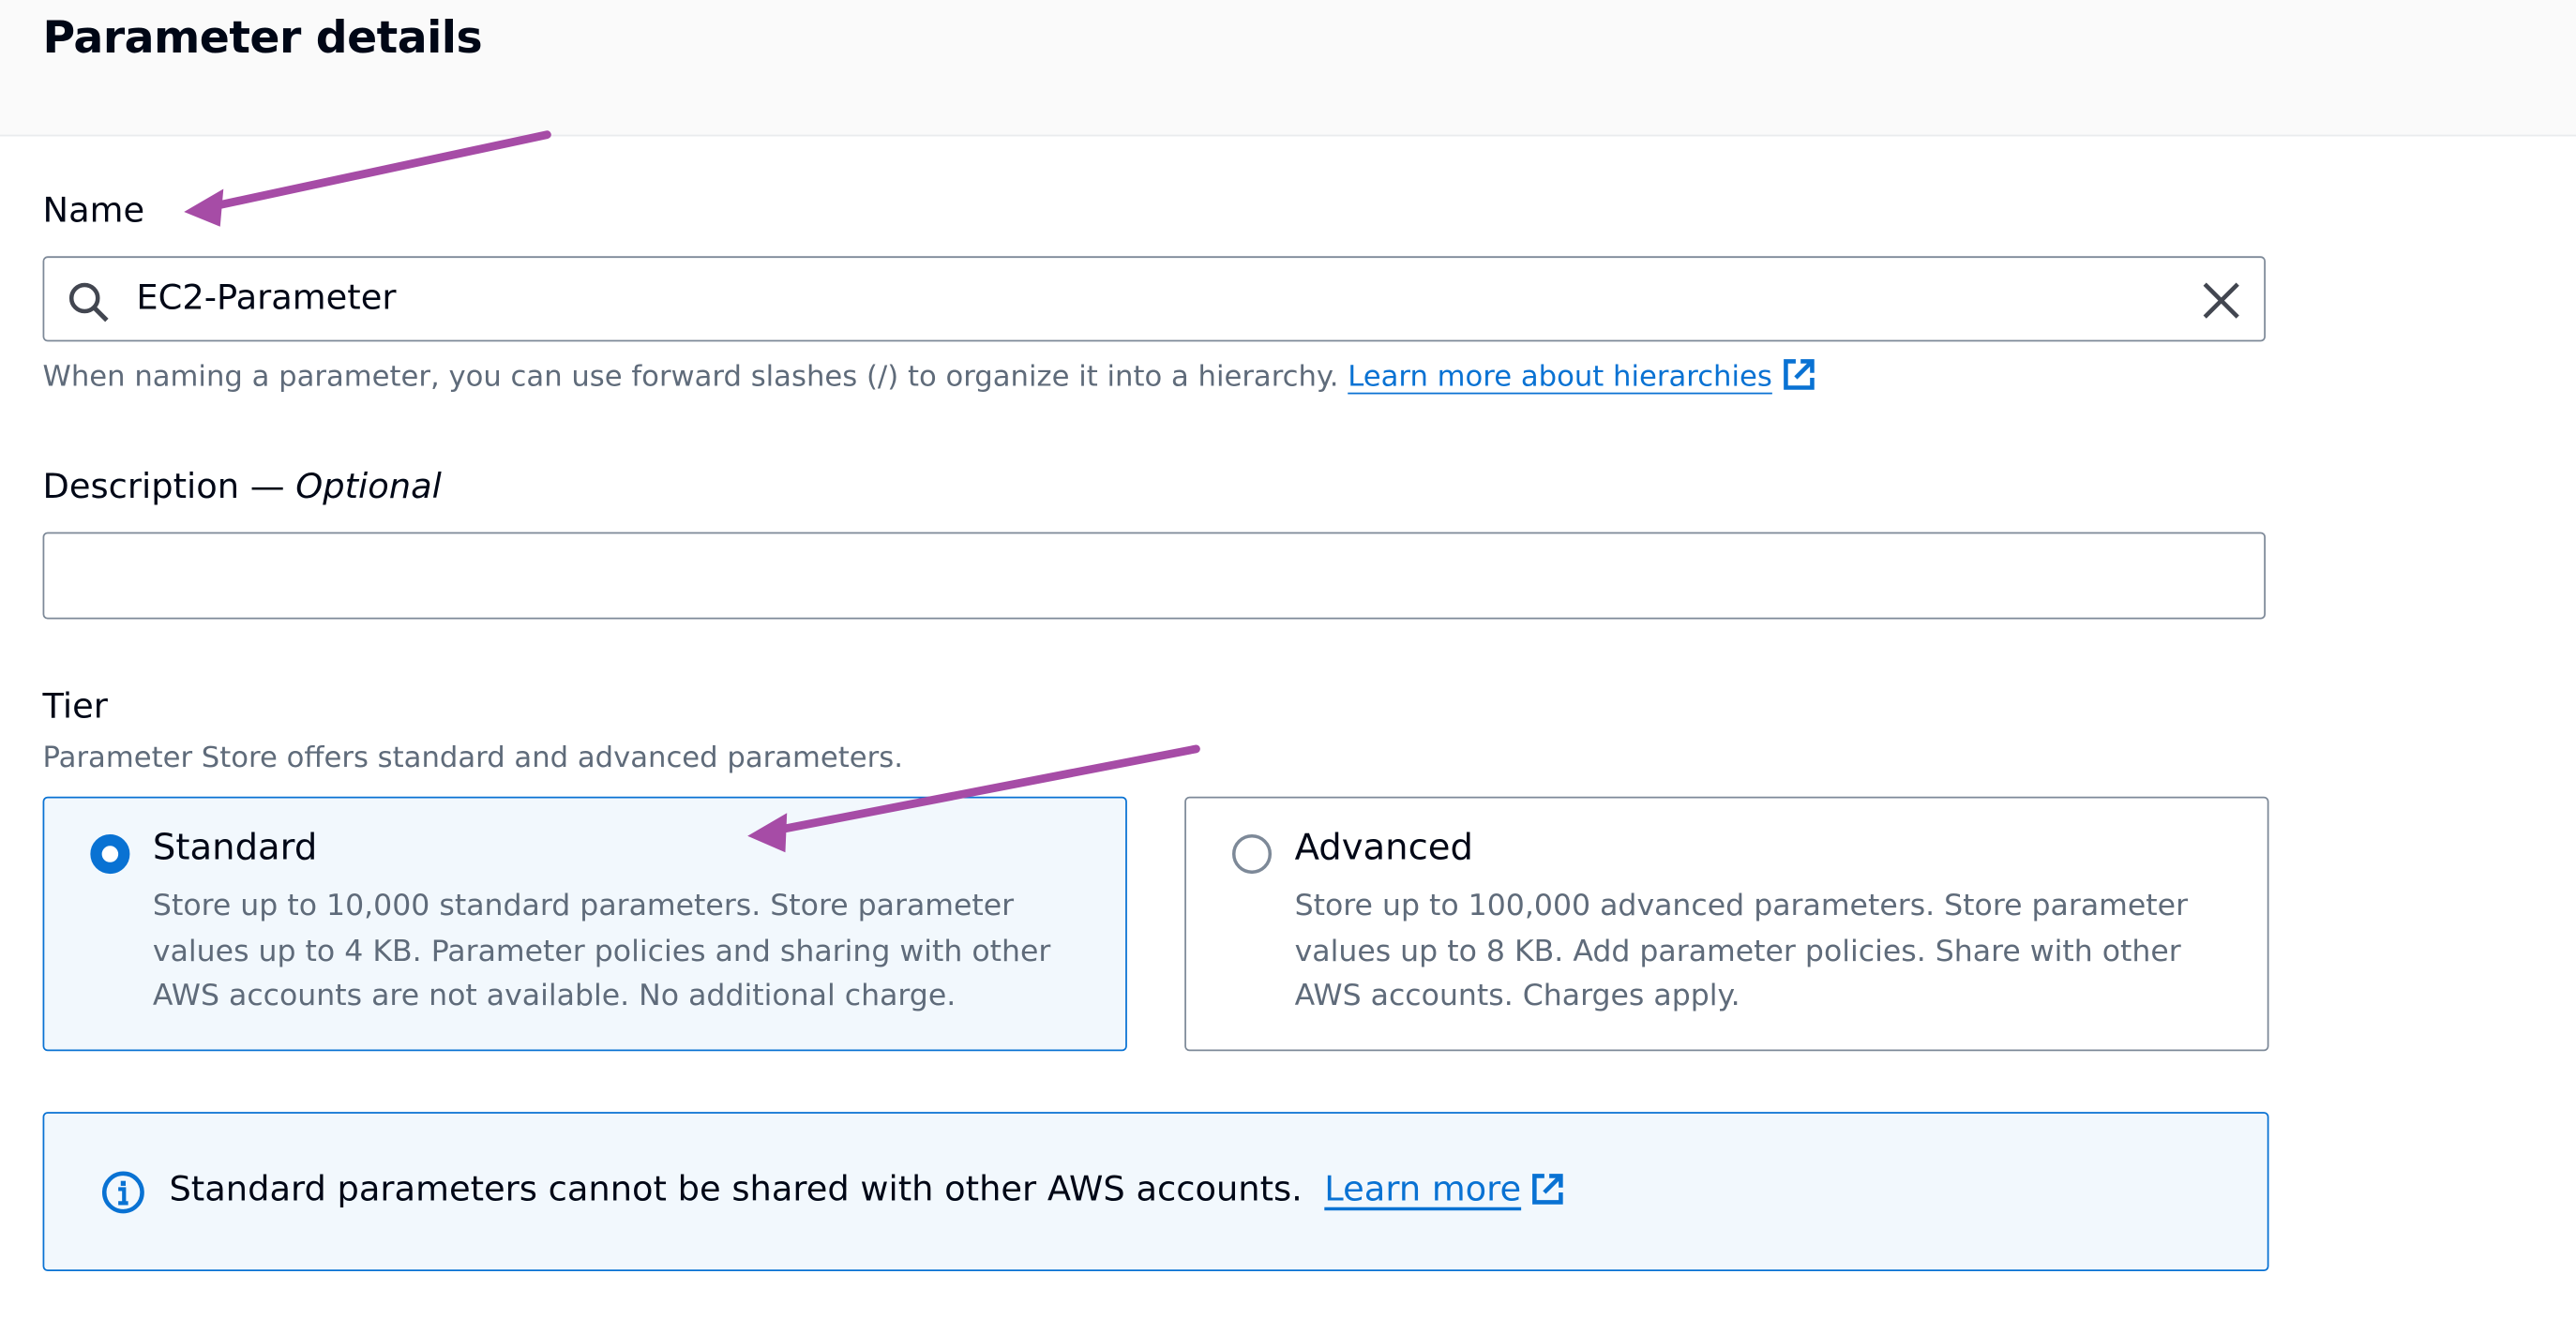 Image resolution: width=2576 pixels, height=1319 pixels. What do you see at coordinates (367, 178) in the screenshot?
I see `annotation-arrow-name` at bounding box center [367, 178].